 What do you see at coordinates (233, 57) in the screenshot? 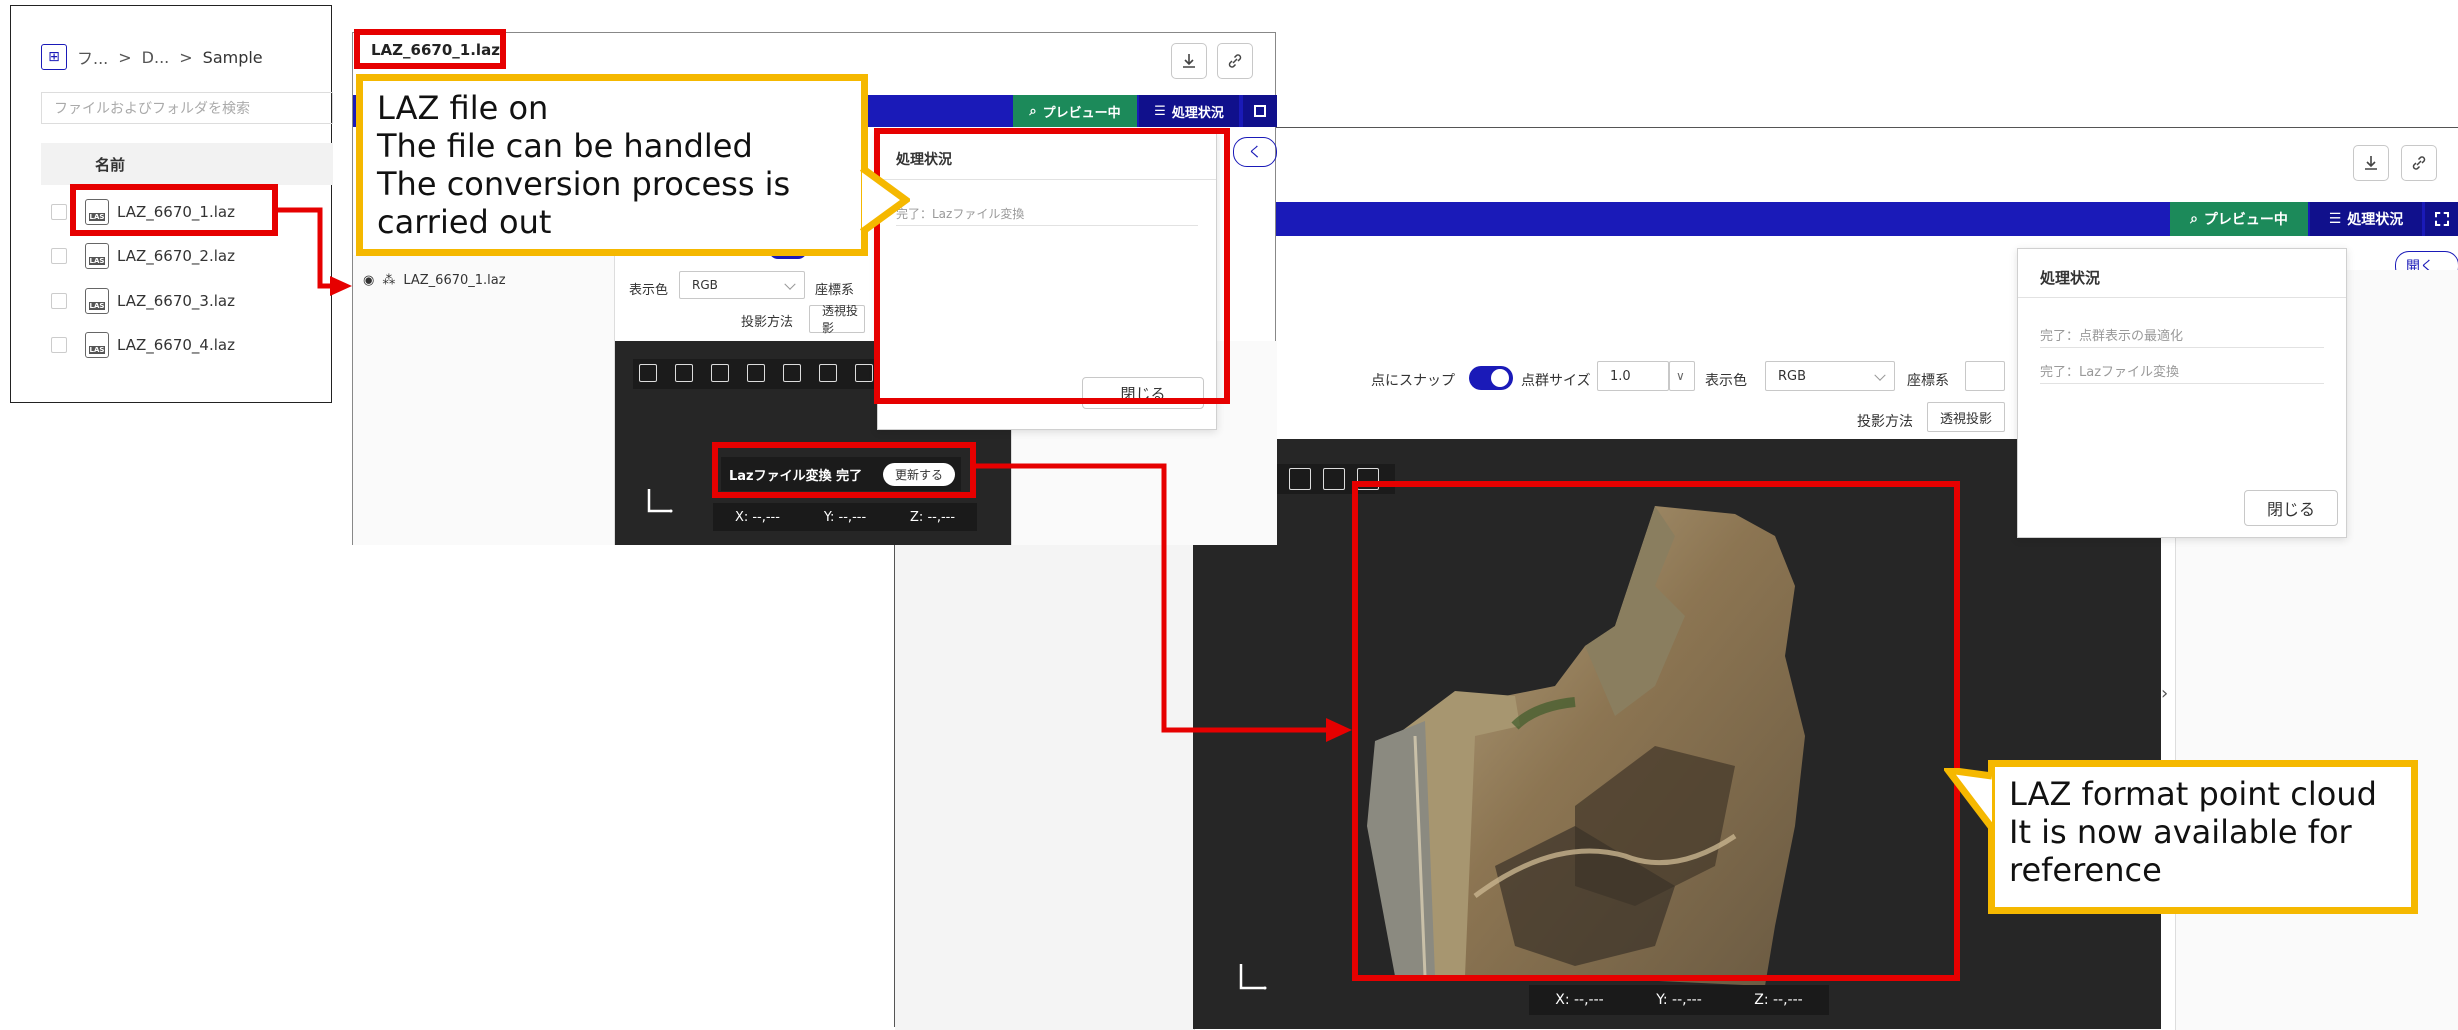
I see `breadcrumb-item: Sample` at bounding box center [233, 57].